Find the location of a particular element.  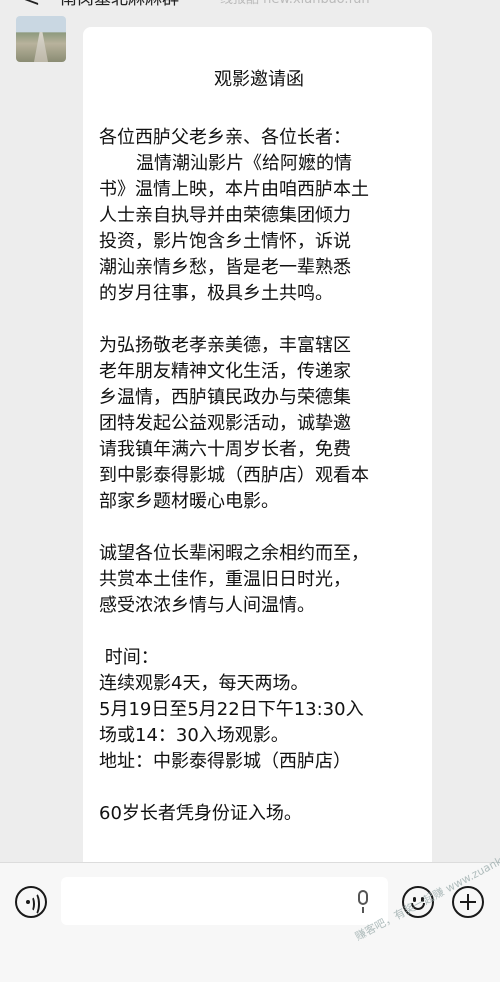

message-line: 共赏本土佳作，重温旧日时光， is located at coordinates (225, 579).